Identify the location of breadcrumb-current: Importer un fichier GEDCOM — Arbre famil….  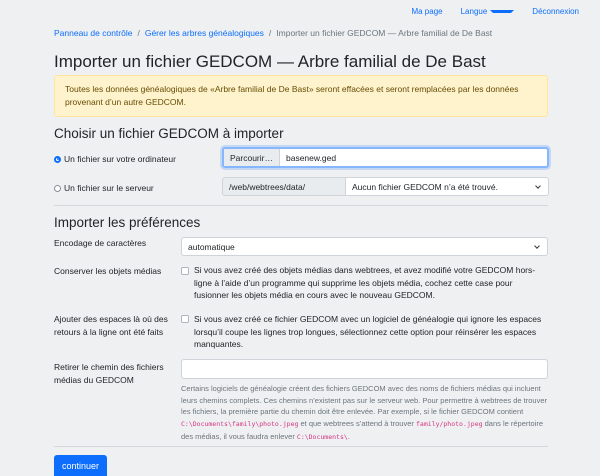
(384, 33).